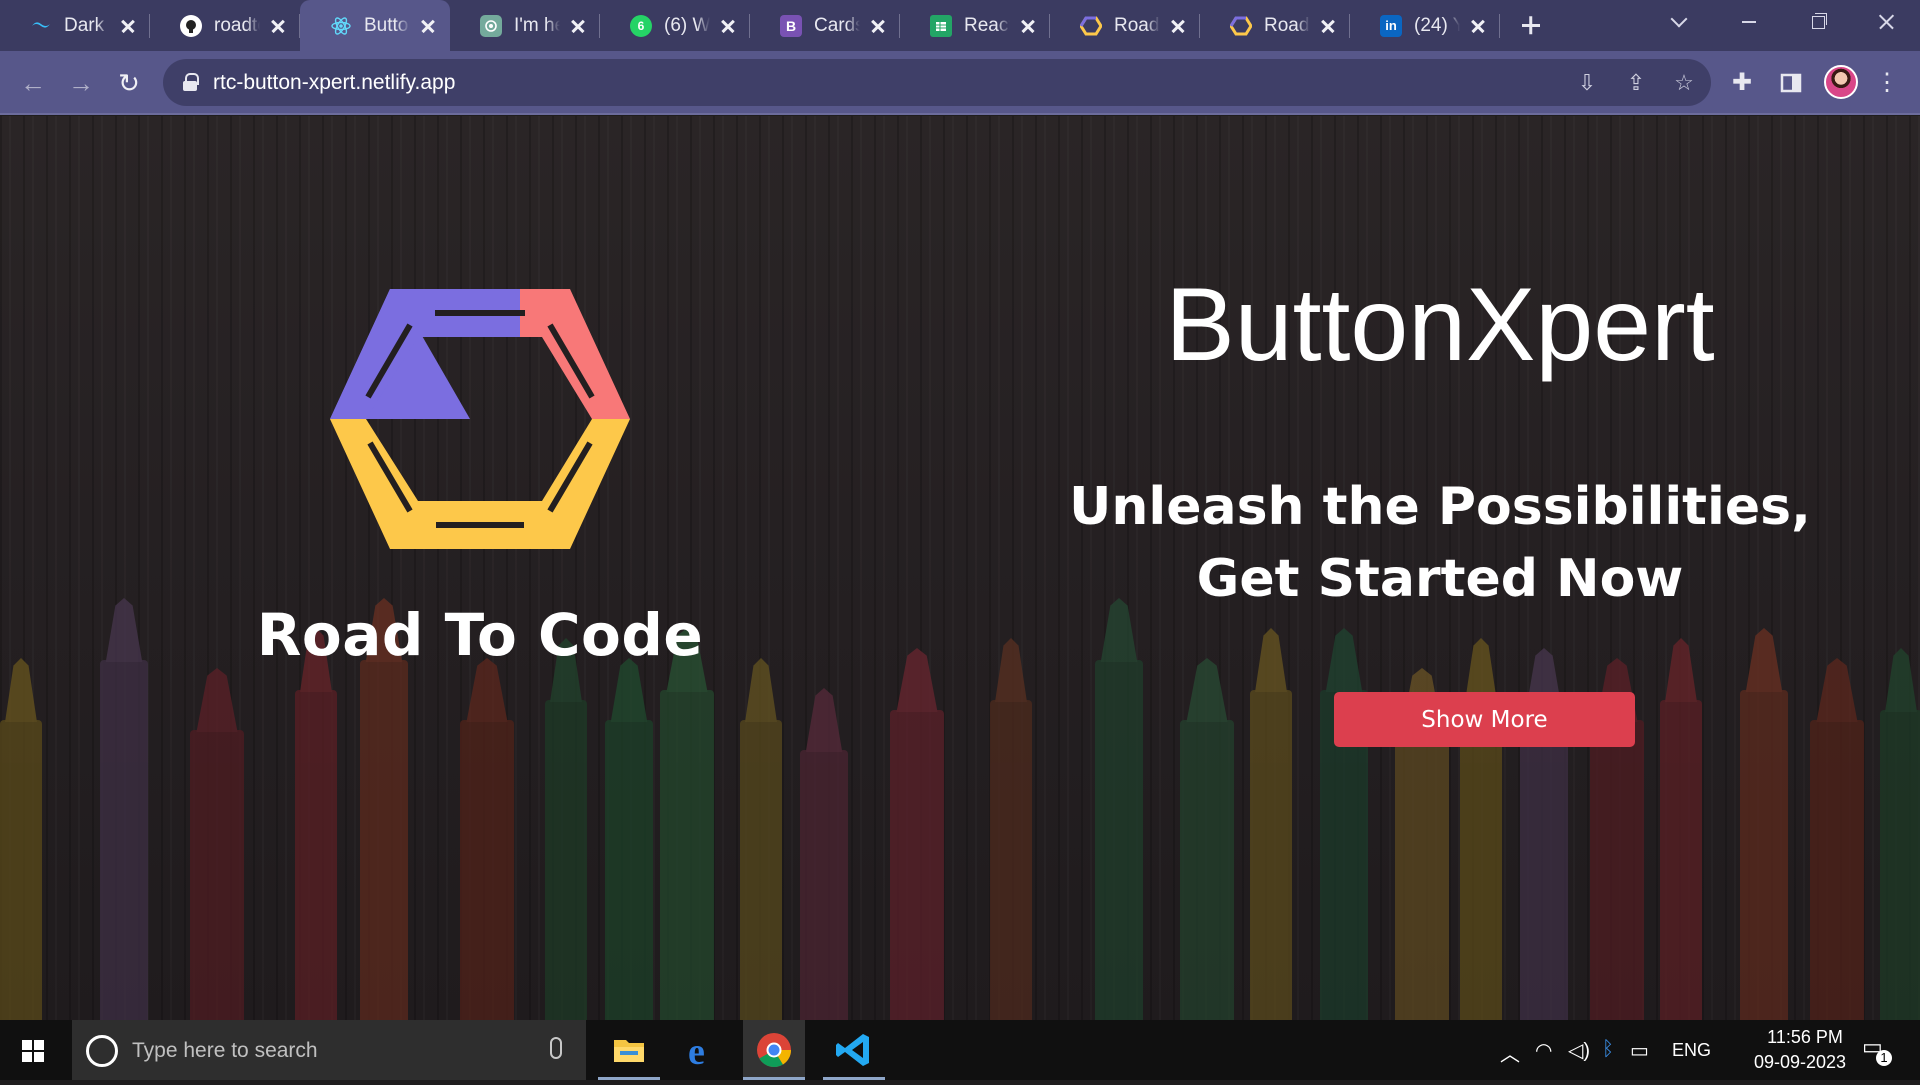 The image size is (1920, 1085). What do you see at coordinates (1887, 83) in the screenshot?
I see `menu-kebab-icon: ⋮` at bounding box center [1887, 83].